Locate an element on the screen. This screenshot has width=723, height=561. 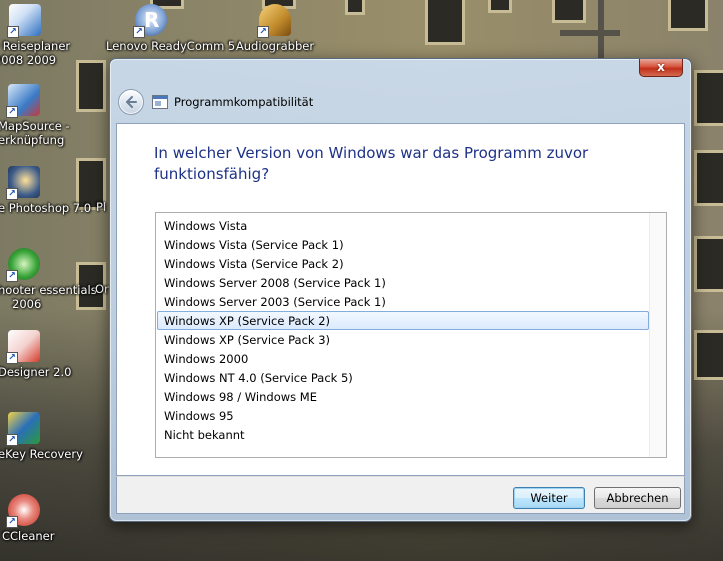
list-item: Windows Server 2003 (Service Pack 1) is located at coordinates (403, 301).